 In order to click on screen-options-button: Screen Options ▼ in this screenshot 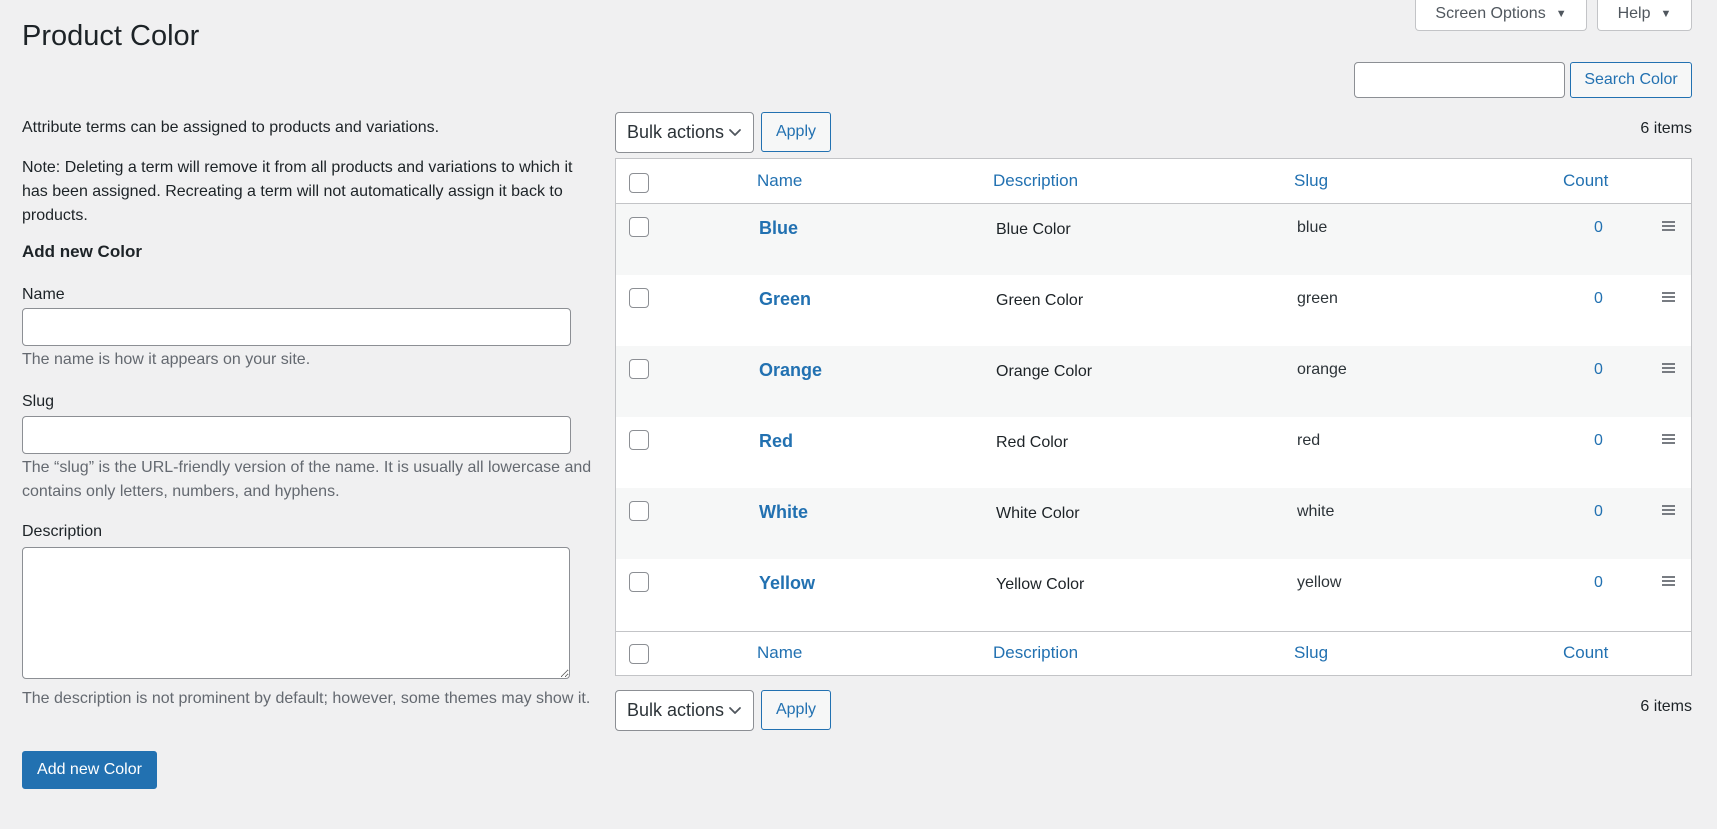, I will do `click(1501, 15)`.